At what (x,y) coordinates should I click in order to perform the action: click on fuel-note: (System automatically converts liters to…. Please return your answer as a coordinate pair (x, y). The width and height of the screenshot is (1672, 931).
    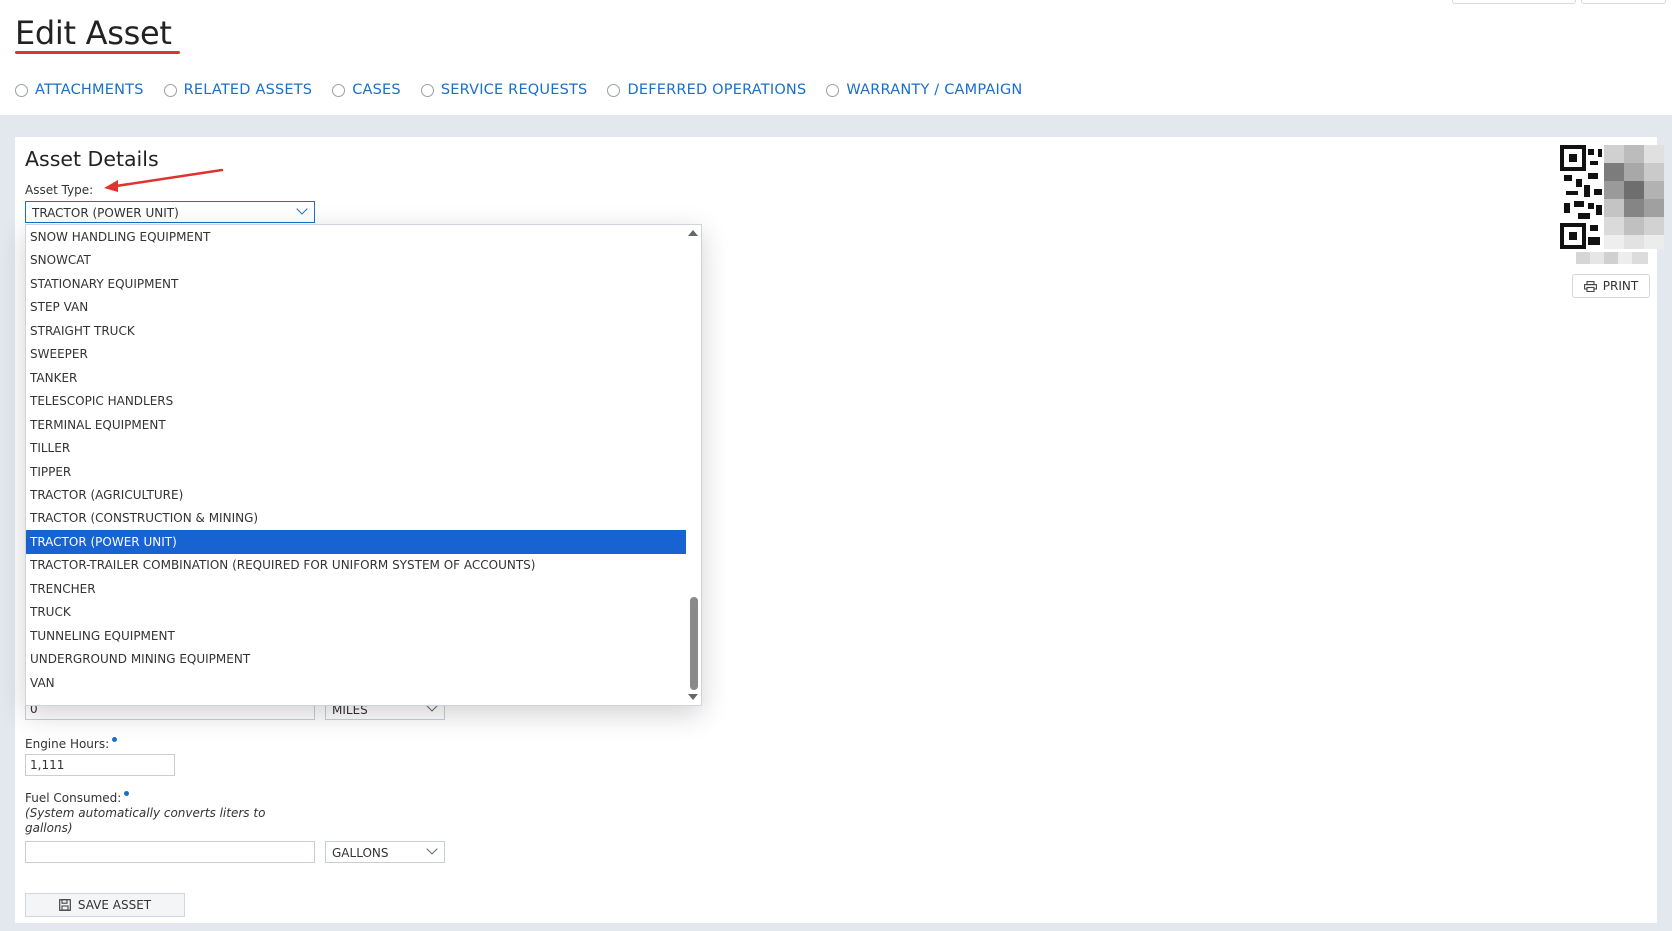
    Looking at the image, I should click on (145, 820).